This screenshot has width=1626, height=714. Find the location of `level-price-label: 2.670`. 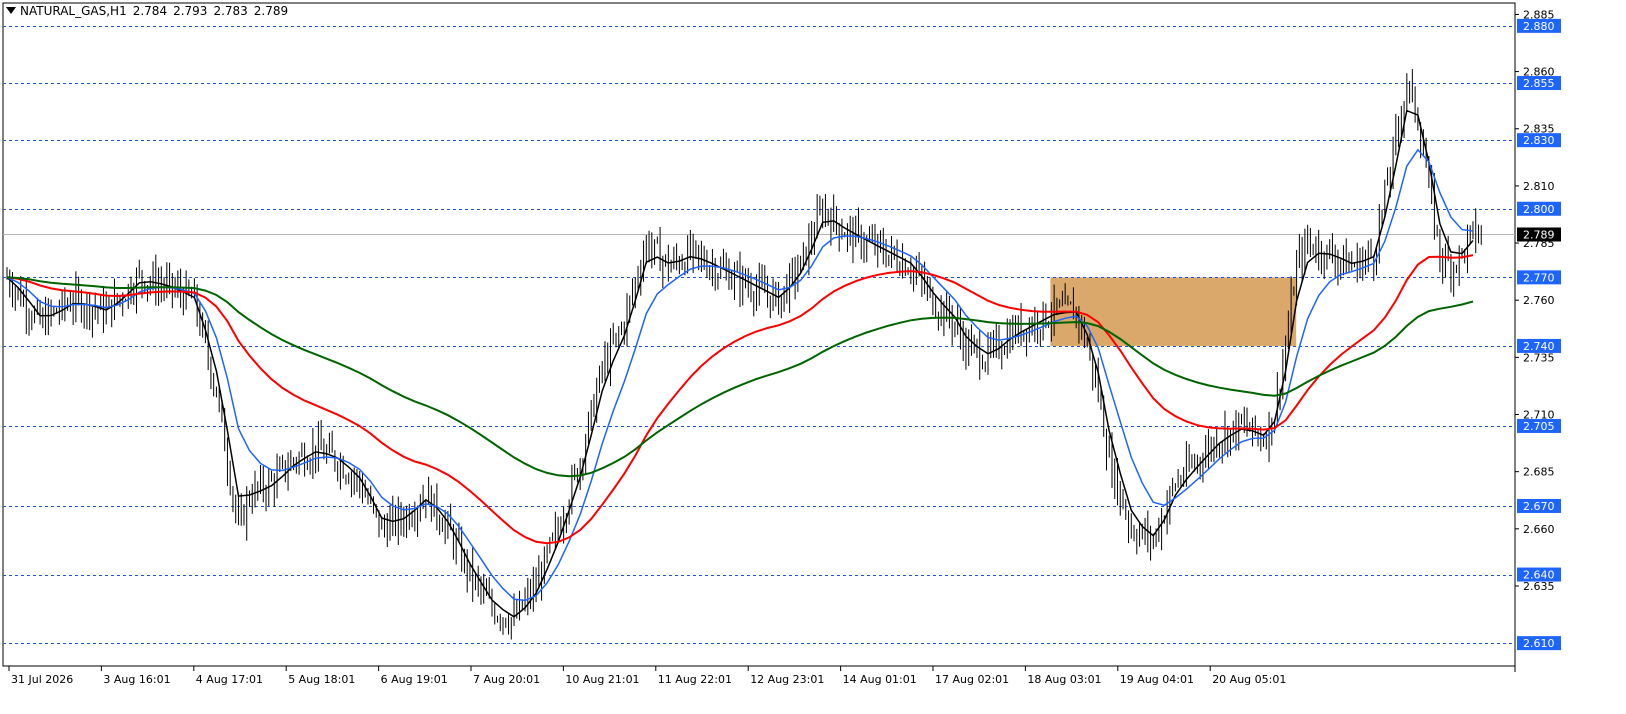

level-price-label: 2.670 is located at coordinates (1539, 506).